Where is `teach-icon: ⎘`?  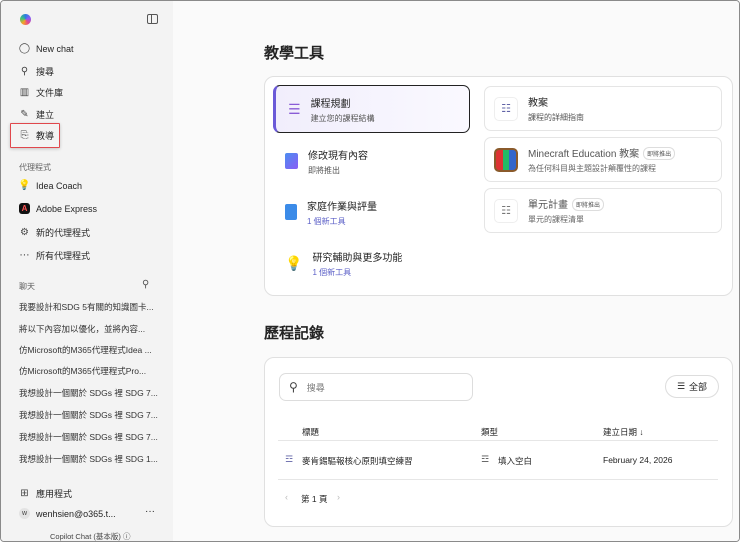 teach-icon: ⎘ is located at coordinates (24, 135).